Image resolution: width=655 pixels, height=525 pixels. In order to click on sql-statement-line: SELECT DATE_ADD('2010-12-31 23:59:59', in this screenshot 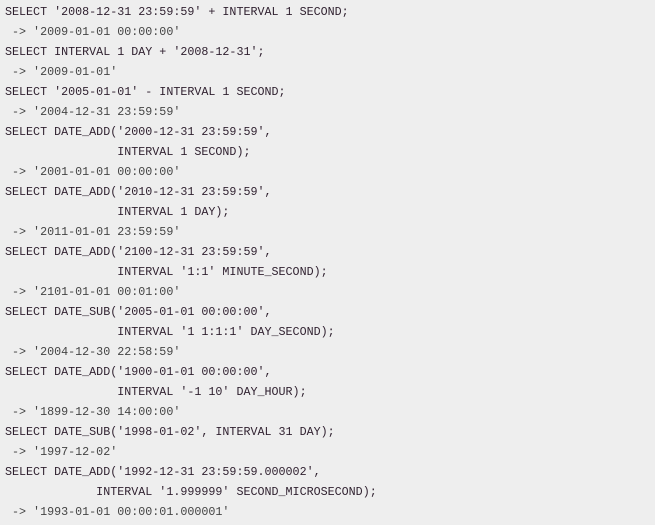, I will do `click(138, 192)`.